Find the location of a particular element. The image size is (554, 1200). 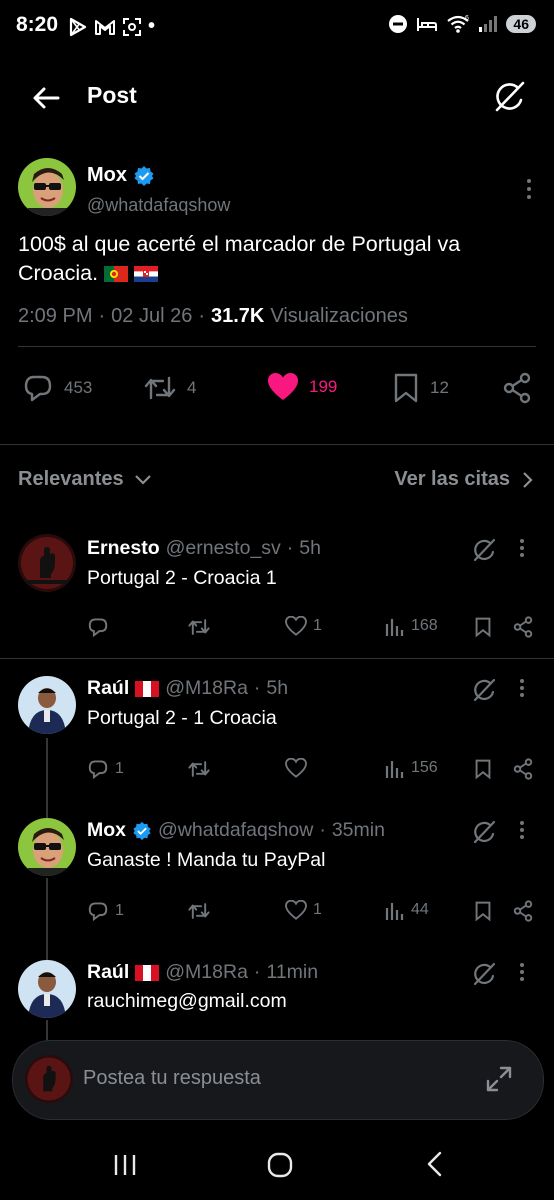

views-button: 168 is located at coordinates (411, 626).